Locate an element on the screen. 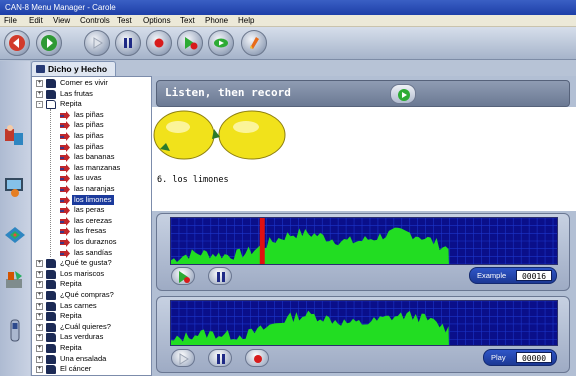 The image size is (576, 376). tree-item-label: El cáncer is located at coordinates (76, 369).